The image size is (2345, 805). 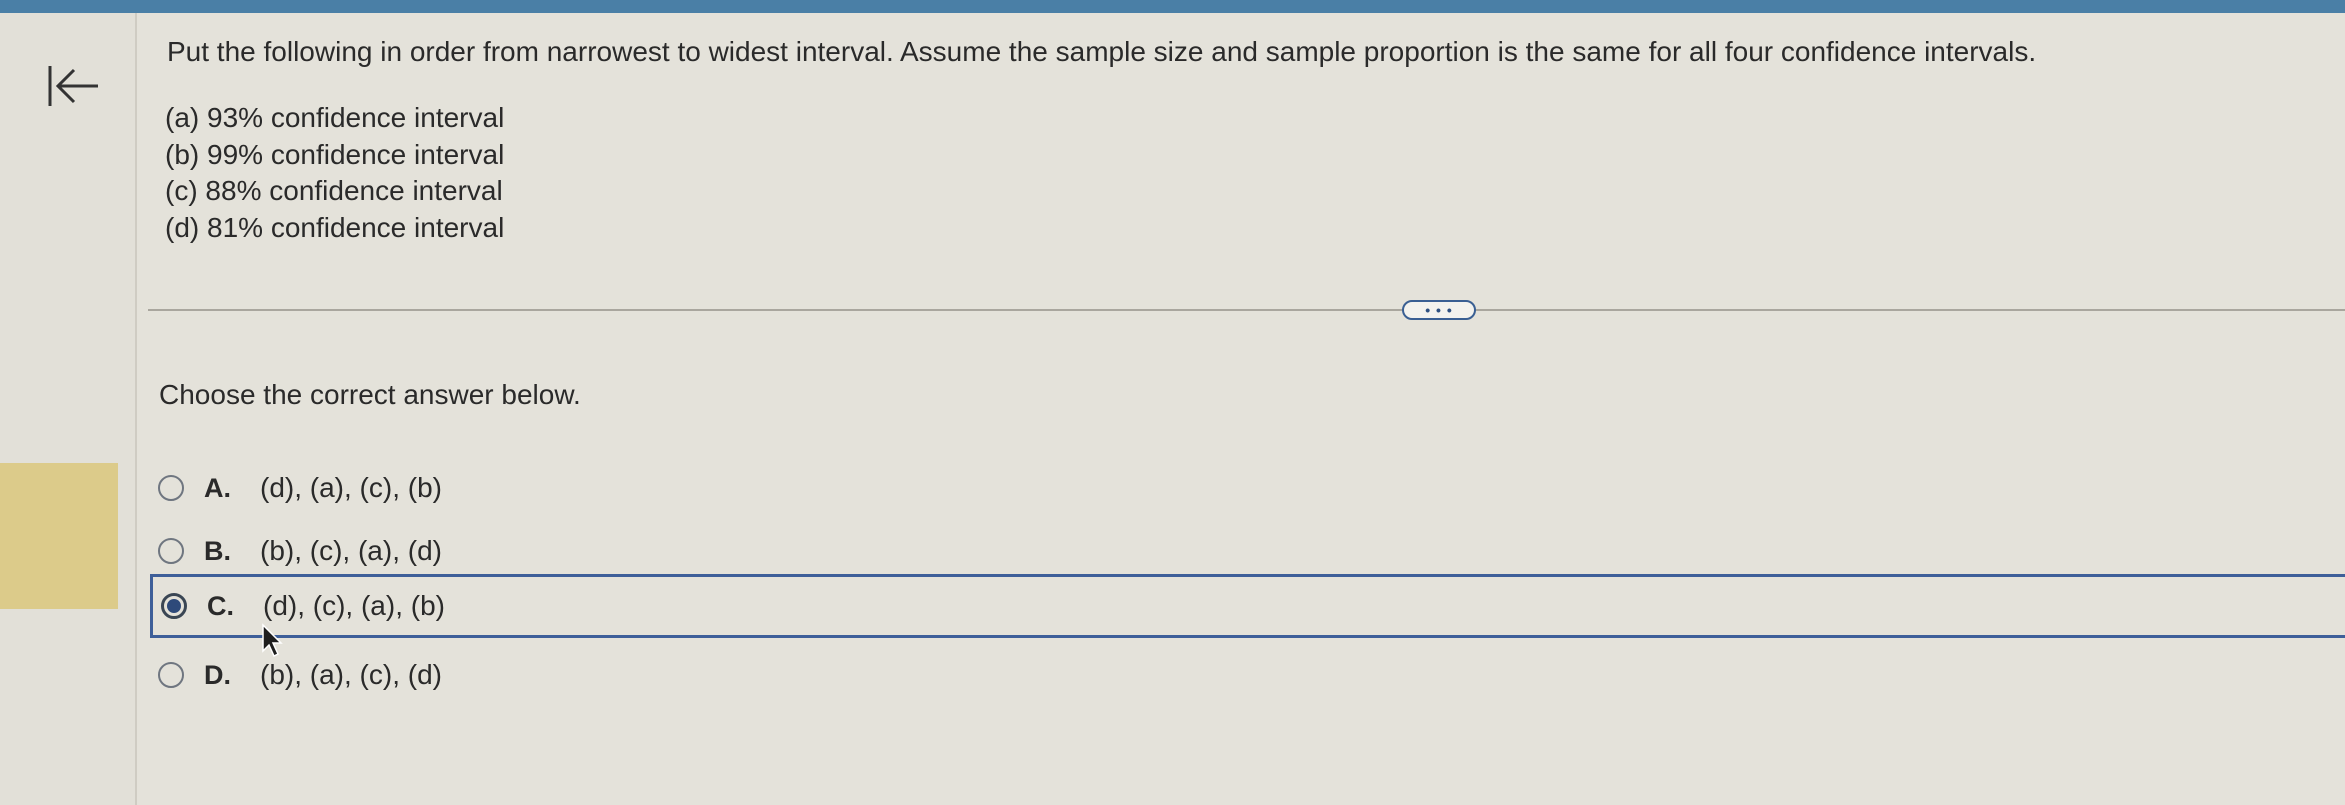 What do you see at coordinates (1172, 6) in the screenshot?
I see `top-bar` at bounding box center [1172, 6].